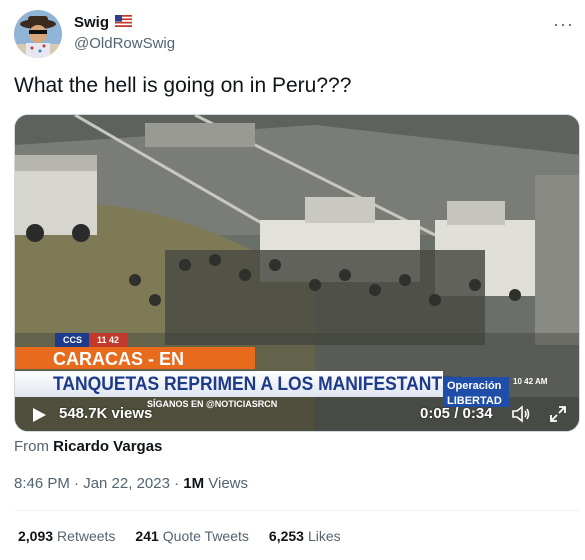 Image resolution: width=585 pixels, height=560 pixels. What do you see at coordinates (86, 536) in the screenshot?
I see `retweets-label: Retweets` at bounding box center [86, 536].